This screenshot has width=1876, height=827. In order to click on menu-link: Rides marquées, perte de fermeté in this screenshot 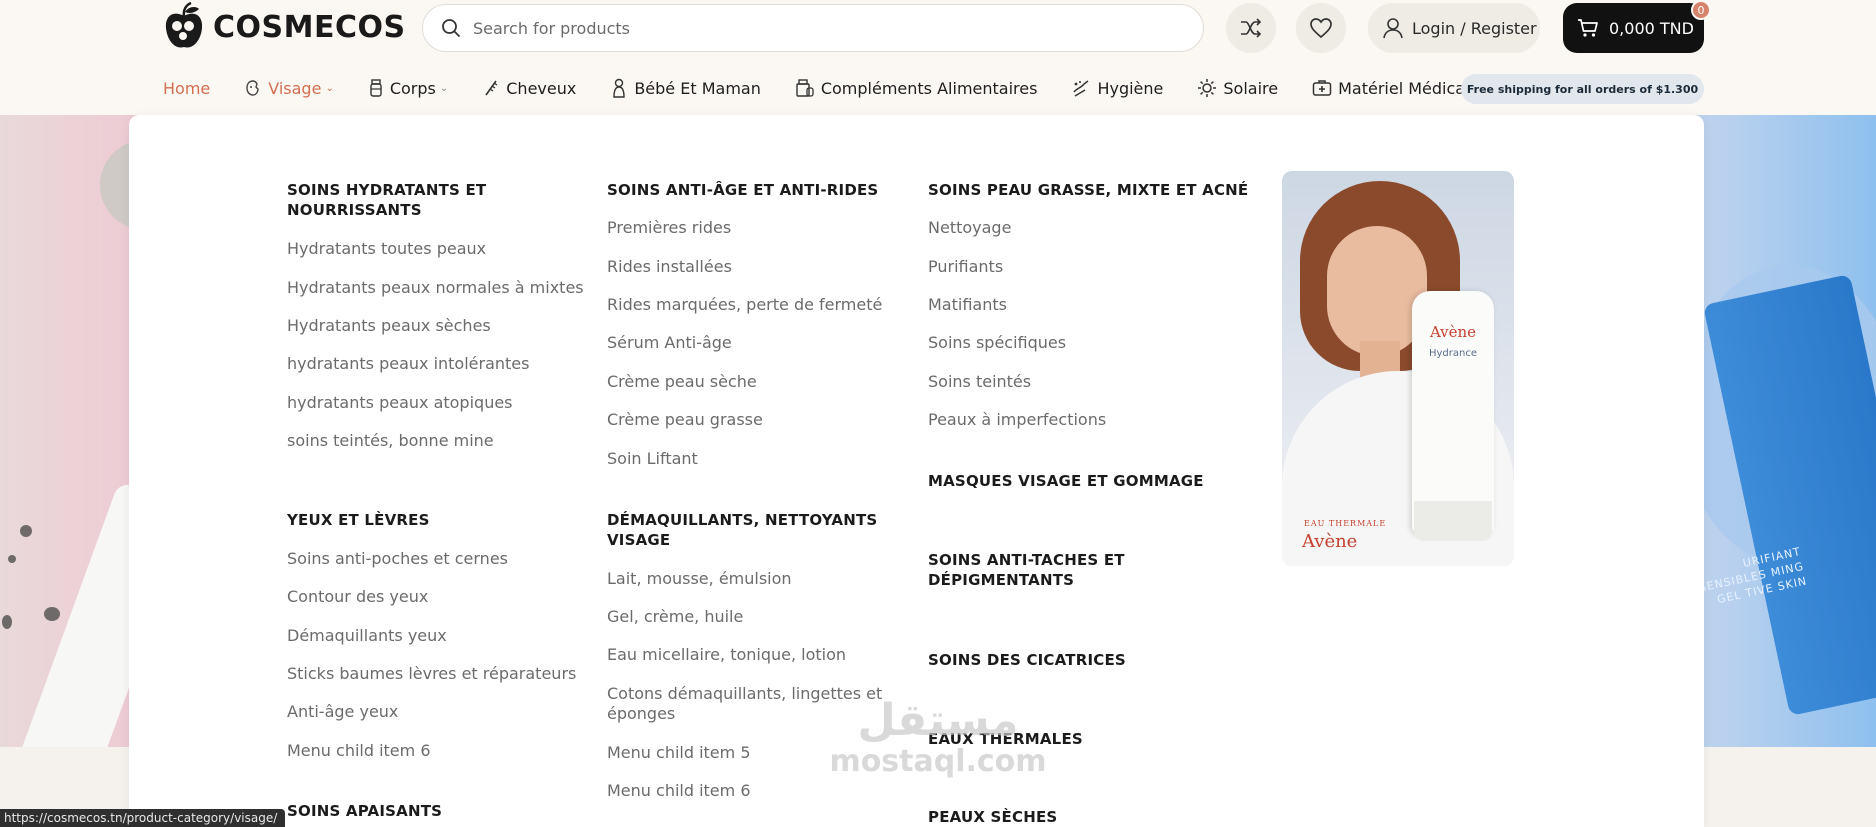, I will do `click(744, 305)`.